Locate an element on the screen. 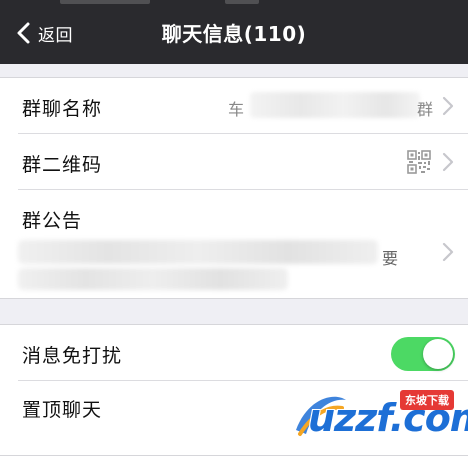 This screenshot has width=468, height=456. group-name-row: 群聊名称 车 群 is located at coordinates (234, 106).